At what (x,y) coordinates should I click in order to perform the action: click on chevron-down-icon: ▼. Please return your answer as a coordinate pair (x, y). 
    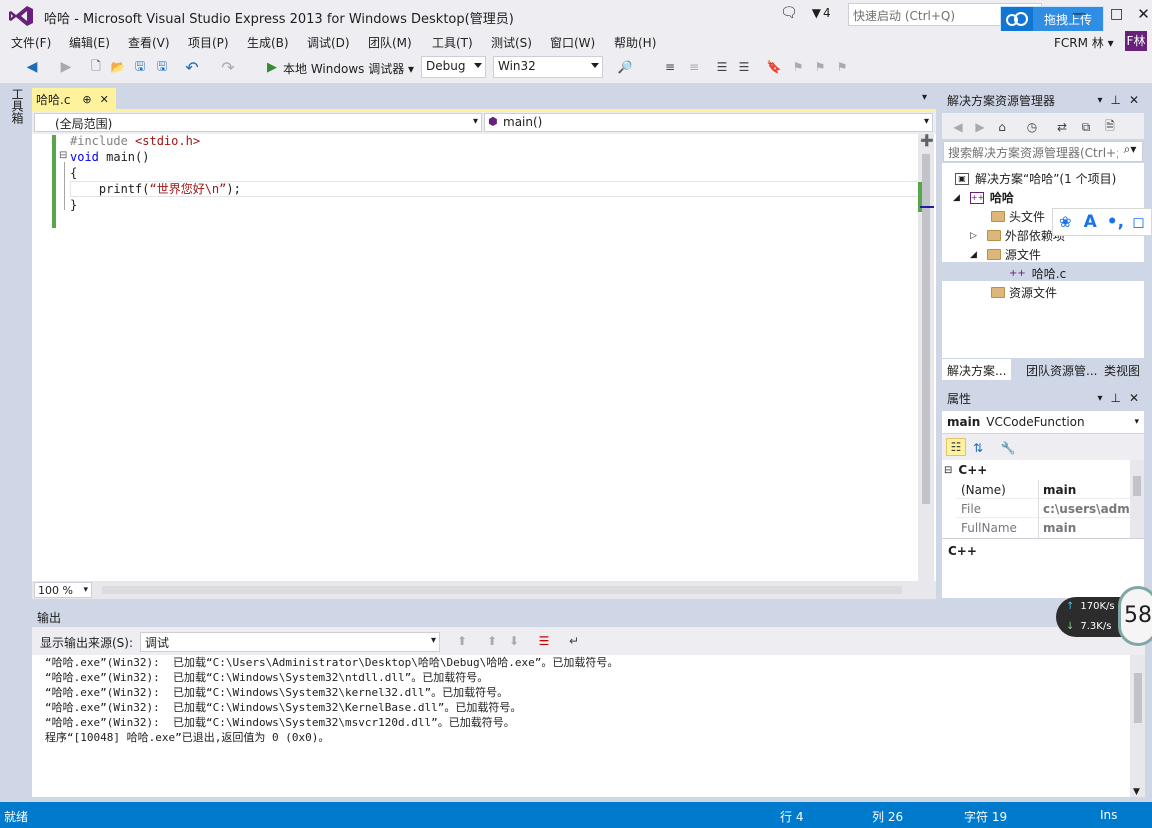
    Looking at the image, I should click on (1136, 792).